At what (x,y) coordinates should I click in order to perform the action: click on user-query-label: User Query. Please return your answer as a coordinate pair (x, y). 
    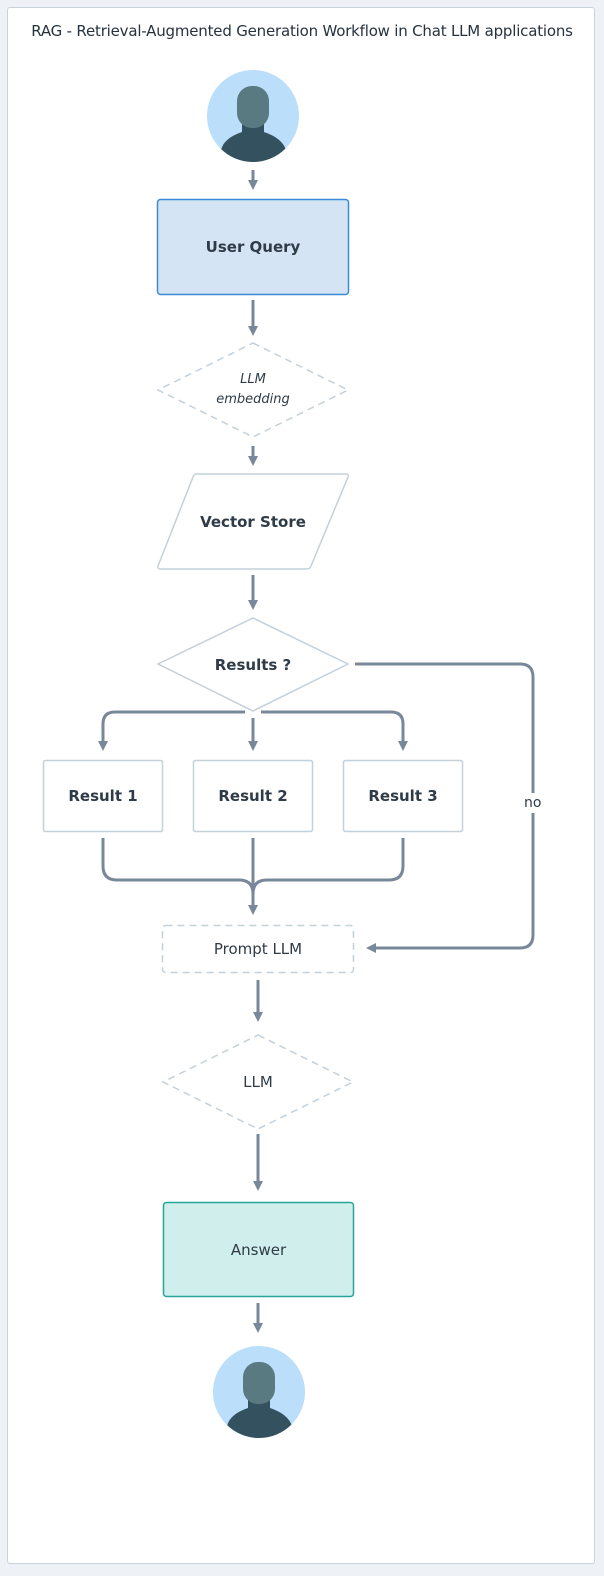
    Looking at the image, I should click on (253, 247).